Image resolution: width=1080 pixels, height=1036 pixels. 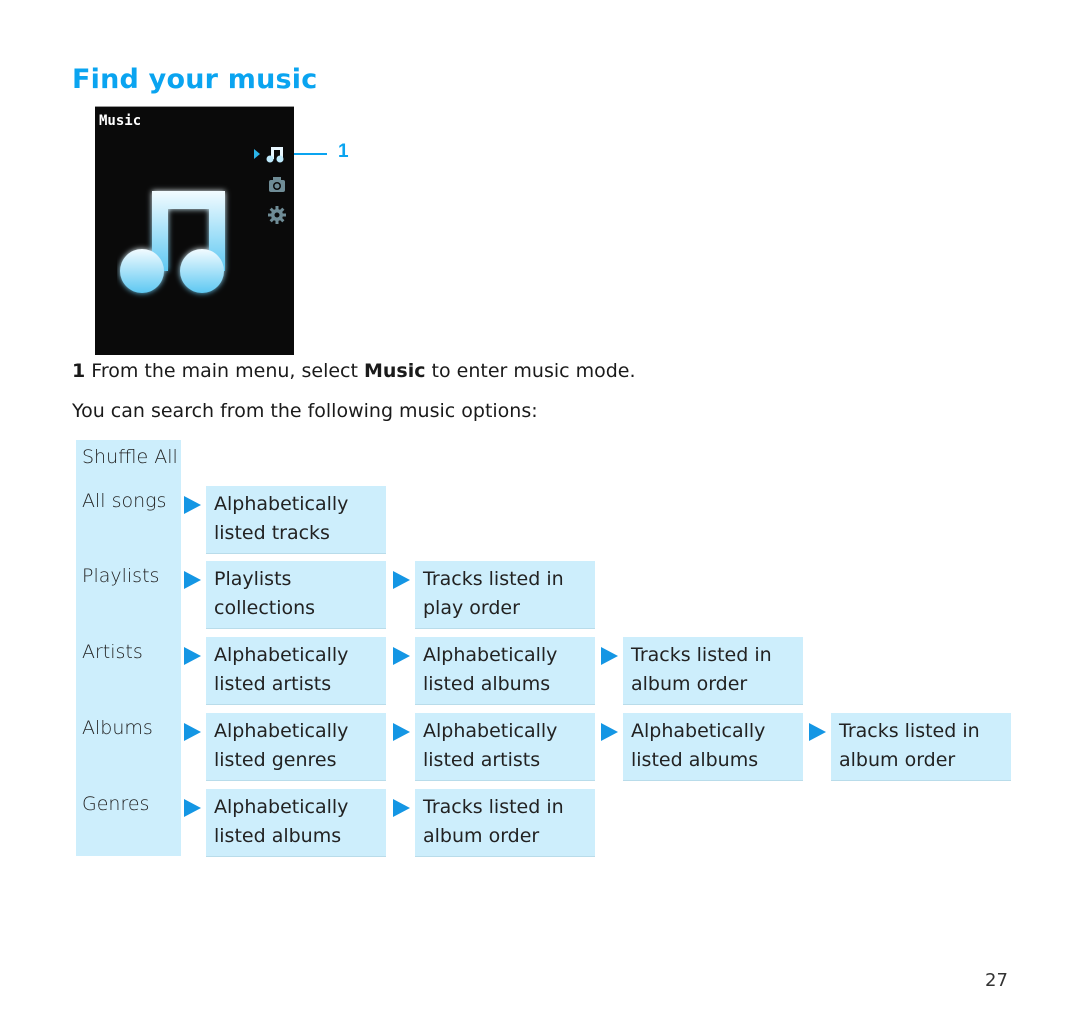 I want to click on option-box: Playlists collections, so click(x=296, y=594).